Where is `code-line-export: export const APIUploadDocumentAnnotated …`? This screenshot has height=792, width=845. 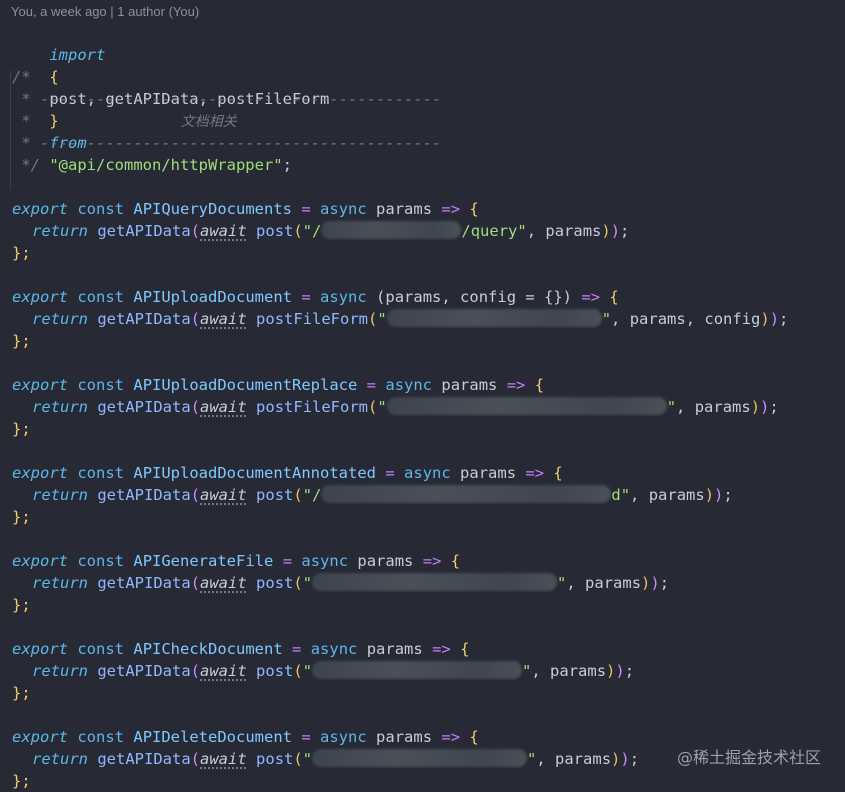
code-line-export: export const APIUploadDocumentAnnotated … is located at coordinates (287, 473).